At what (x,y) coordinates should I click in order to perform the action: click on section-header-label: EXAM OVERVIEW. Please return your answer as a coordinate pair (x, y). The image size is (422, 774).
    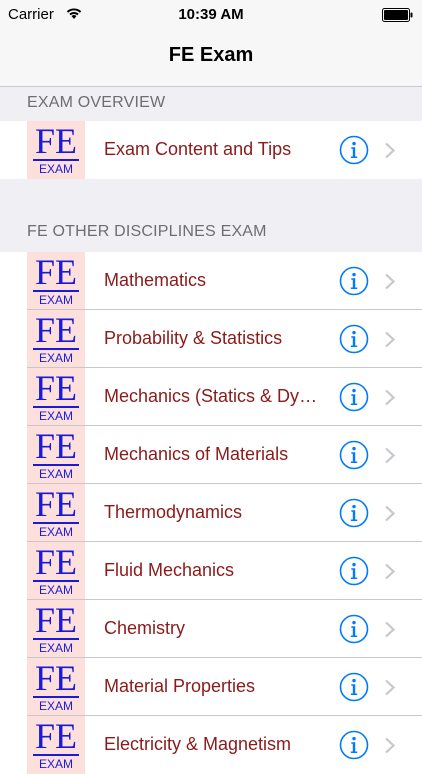
    Looking at the image, I should click on (96, 102).